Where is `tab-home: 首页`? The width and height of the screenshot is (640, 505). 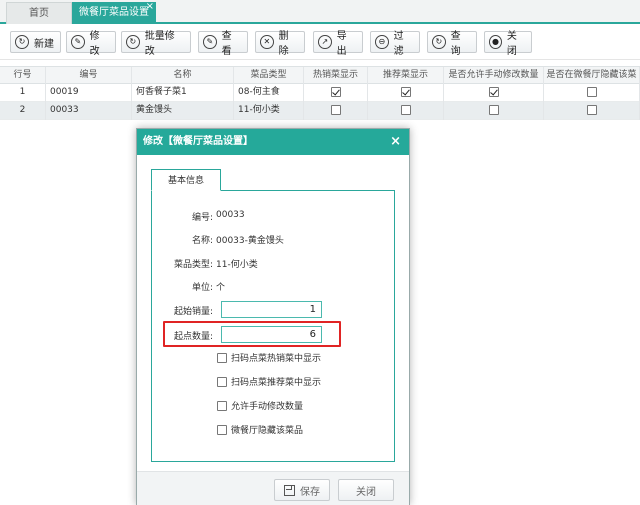 tab-home: 首页 is located at coordinates (39, 13).